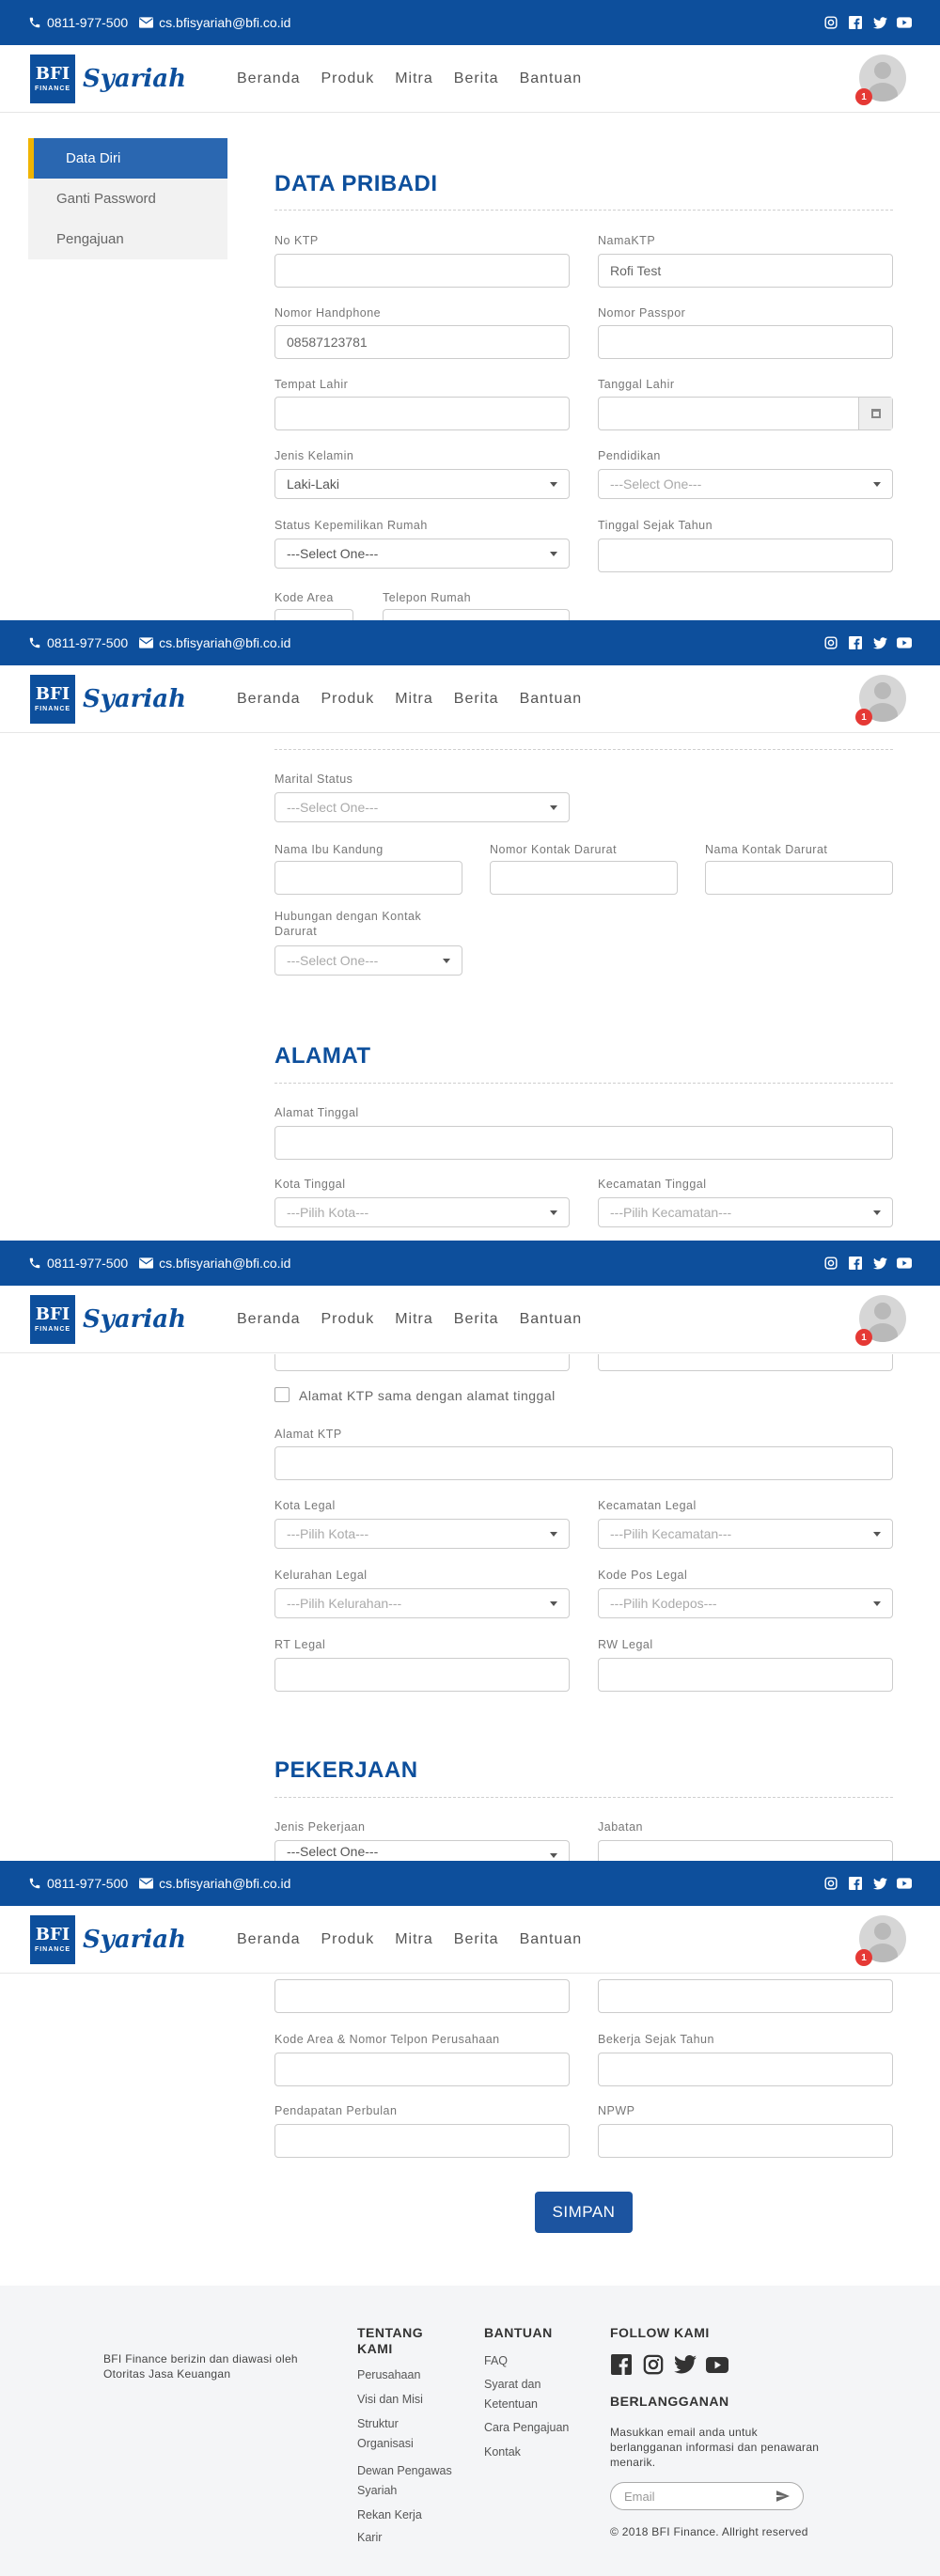  I want to click on jabatan-input, so click(745, 1850).